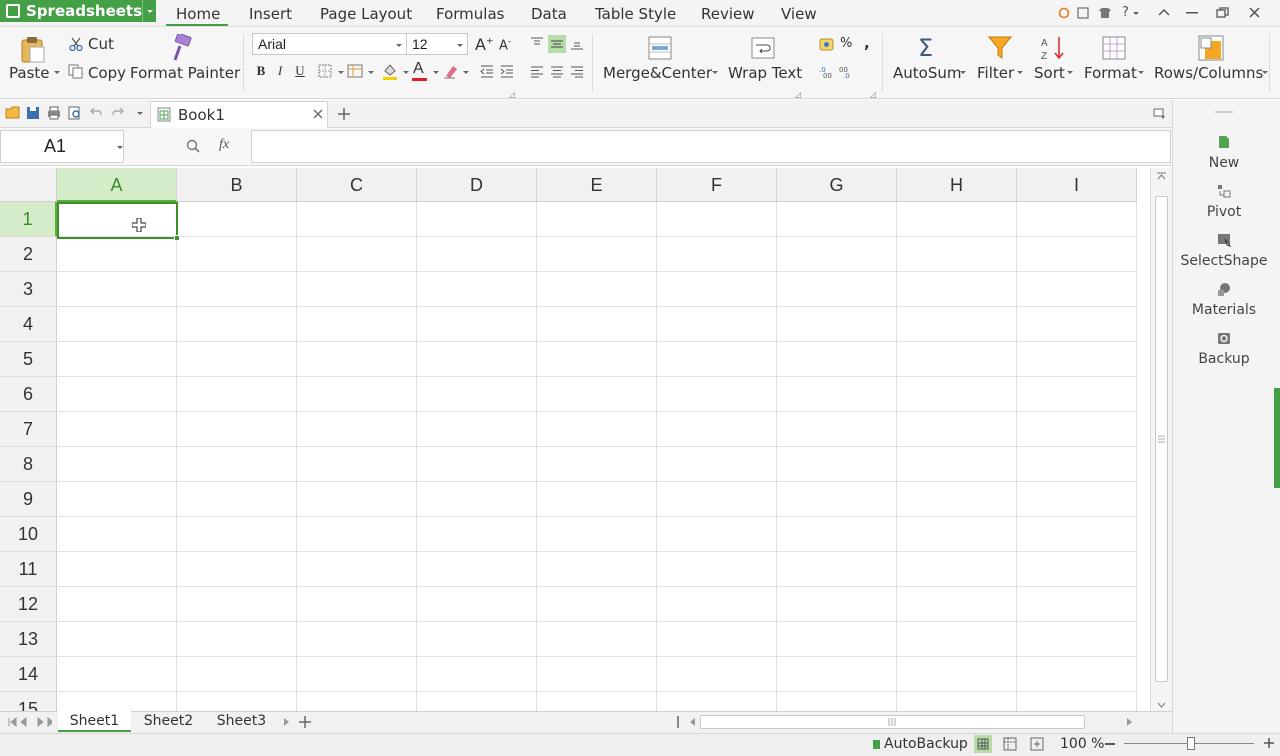 Image resolution: width=1280 pixels, height=756 pixels. What do you see at coordinates (28, 324) in the screenshot?
I see `row-header: 4` at bounding box center [28, 324].